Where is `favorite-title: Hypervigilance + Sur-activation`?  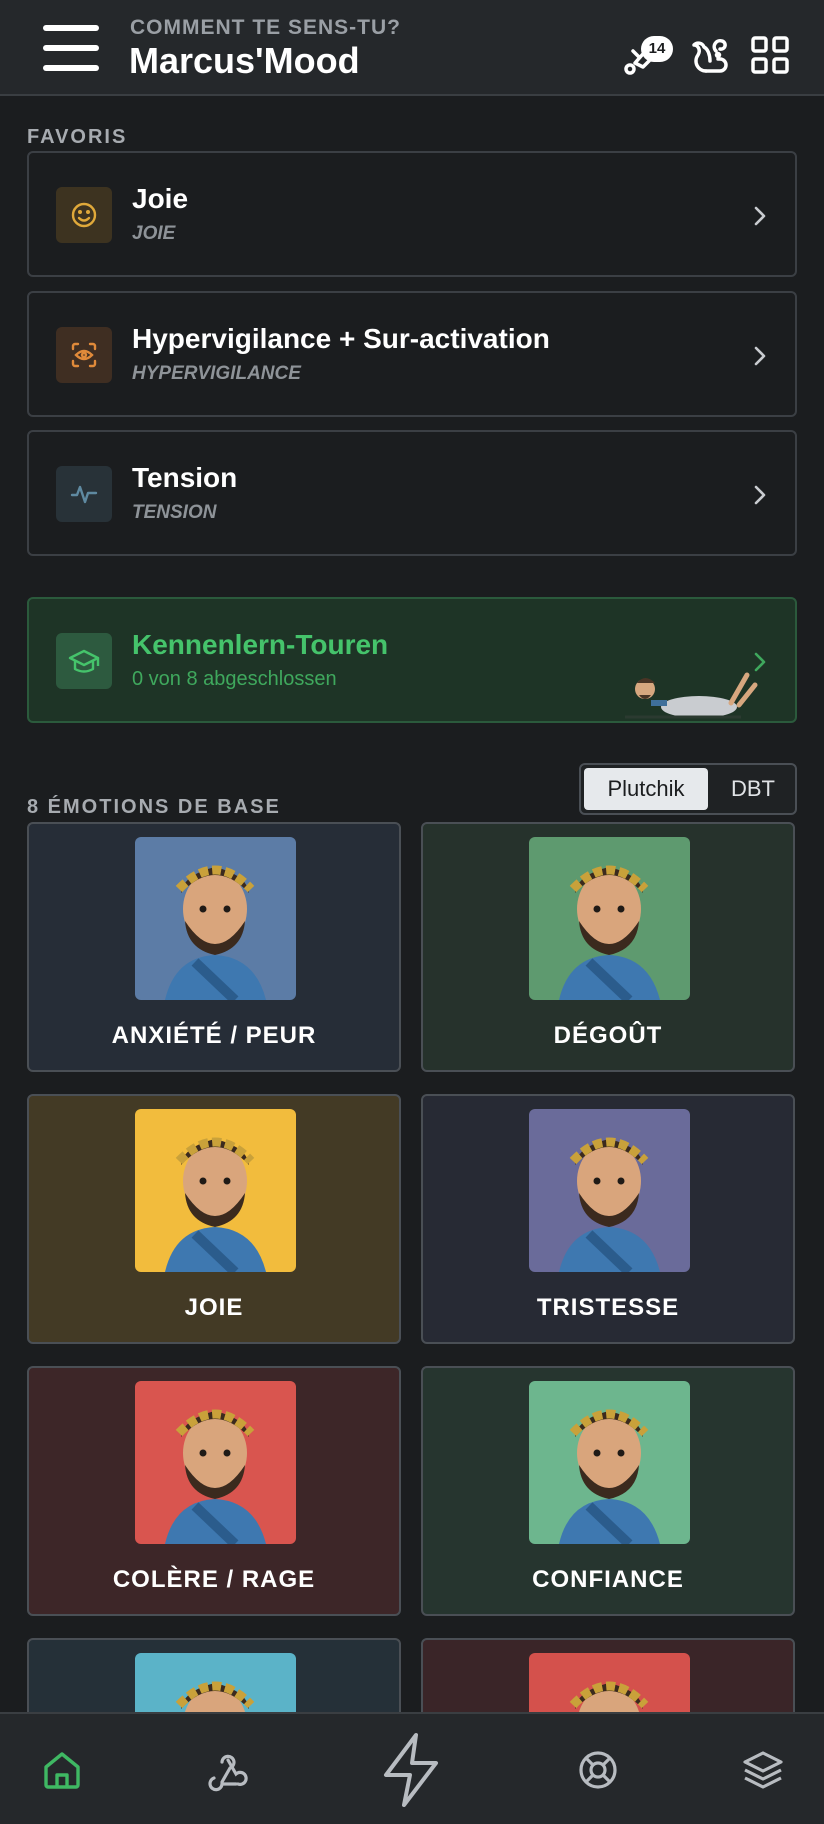
favorite-title: Hypervigilance + Sur-activation is located at coordinates (341, 338).